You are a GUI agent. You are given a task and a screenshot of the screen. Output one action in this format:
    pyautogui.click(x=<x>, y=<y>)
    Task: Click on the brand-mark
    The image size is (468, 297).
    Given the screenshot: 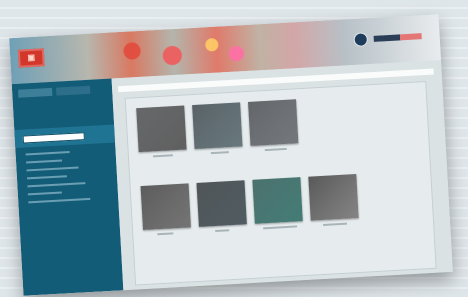 What is the action you would take?
    pyautogui.click(x=387, y=38)
    